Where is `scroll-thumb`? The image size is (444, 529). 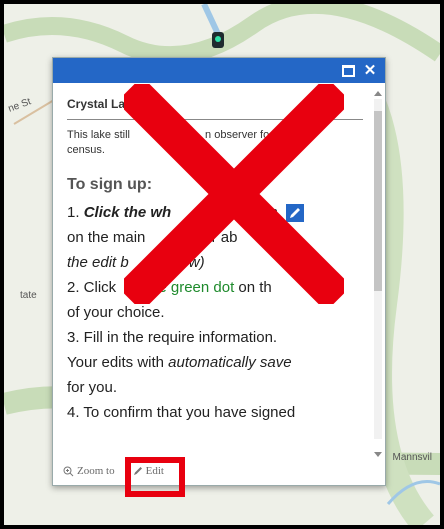
scroll-thumb is located at coordinates (378, 201).